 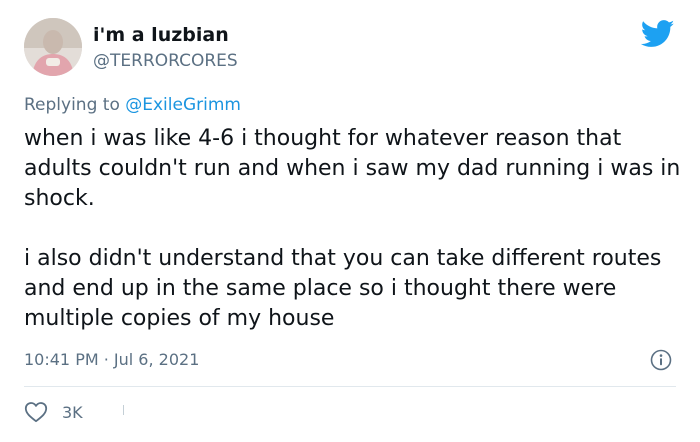 I want to click on heart-icon, so click(x=36, y=412).